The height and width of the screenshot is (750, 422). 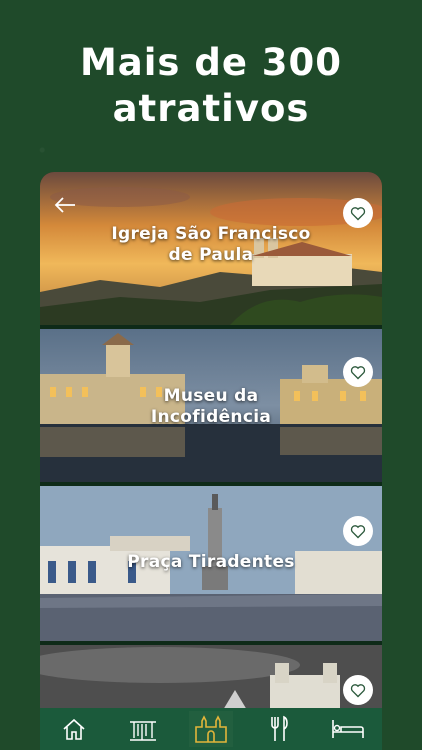 I want to click on restaurant-icon, so click(x=280, y=728).